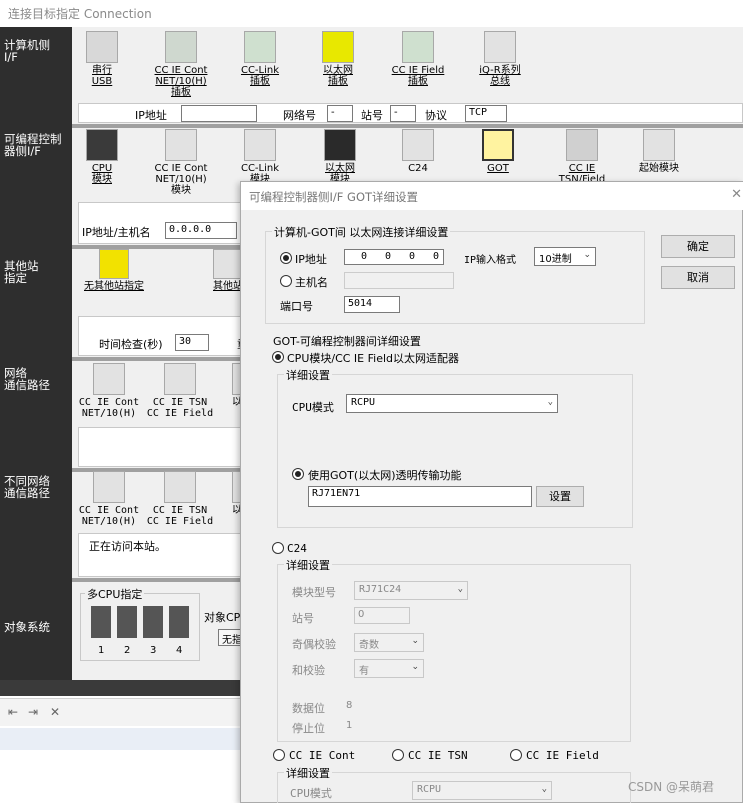 This screenshot has height=803, width=743. I want to click on ip-address-label: IP地址, so click(311, 259).